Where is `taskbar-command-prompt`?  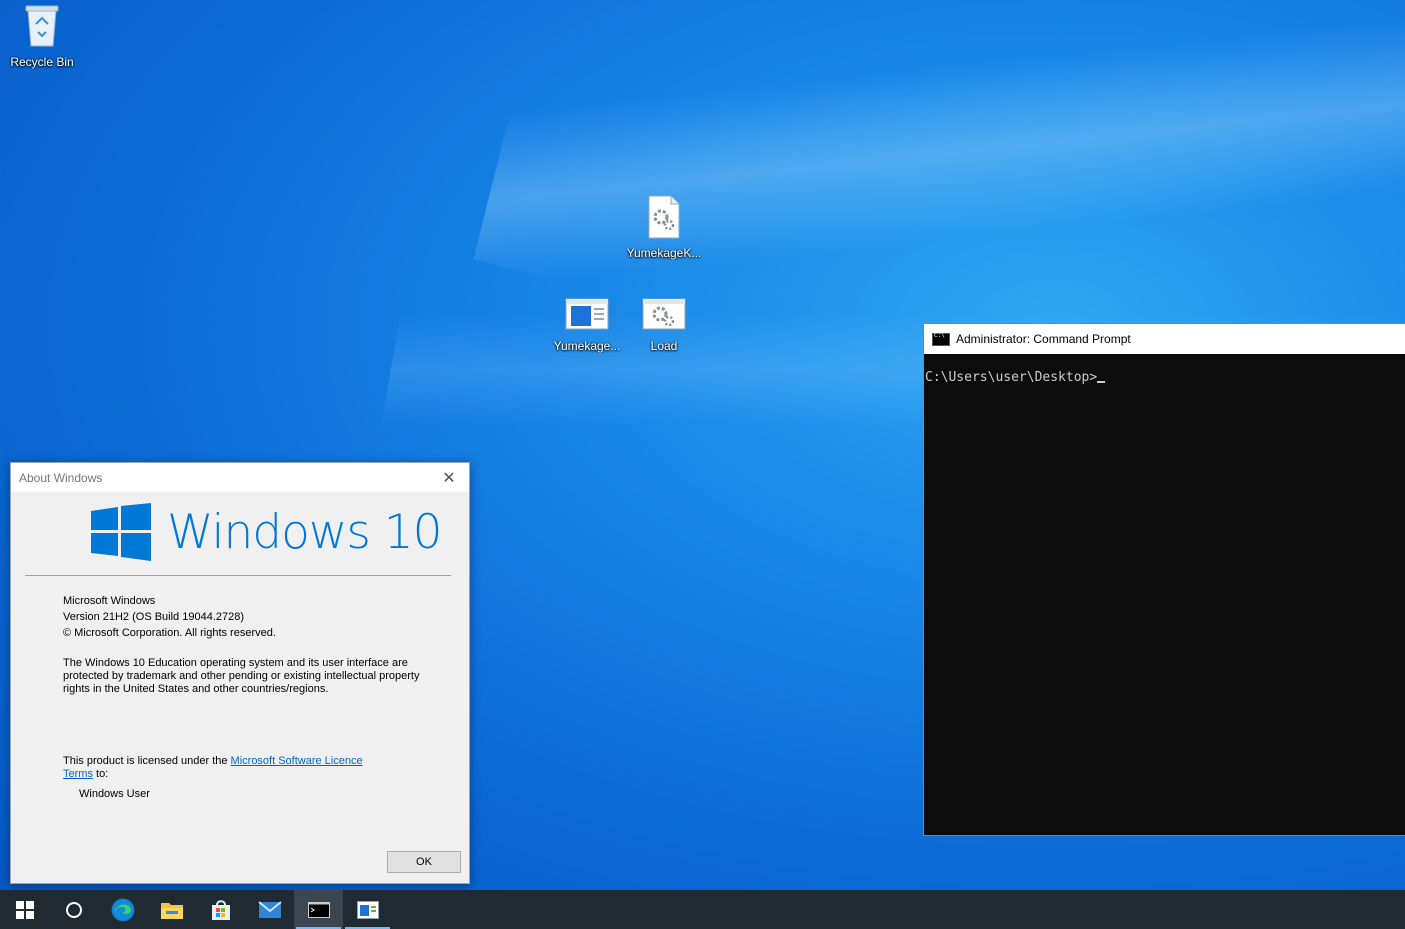
taskbar-command-prompt is located at coordinates (318, 909).